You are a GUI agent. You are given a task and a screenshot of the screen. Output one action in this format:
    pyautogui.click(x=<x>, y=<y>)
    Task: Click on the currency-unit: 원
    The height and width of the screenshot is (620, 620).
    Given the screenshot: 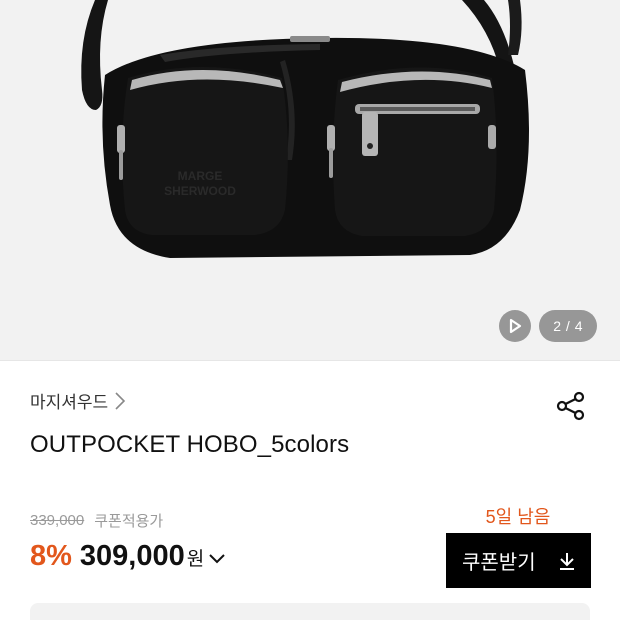 What is the action you would take?
    pyautogui.click(x=195, y=559)
    